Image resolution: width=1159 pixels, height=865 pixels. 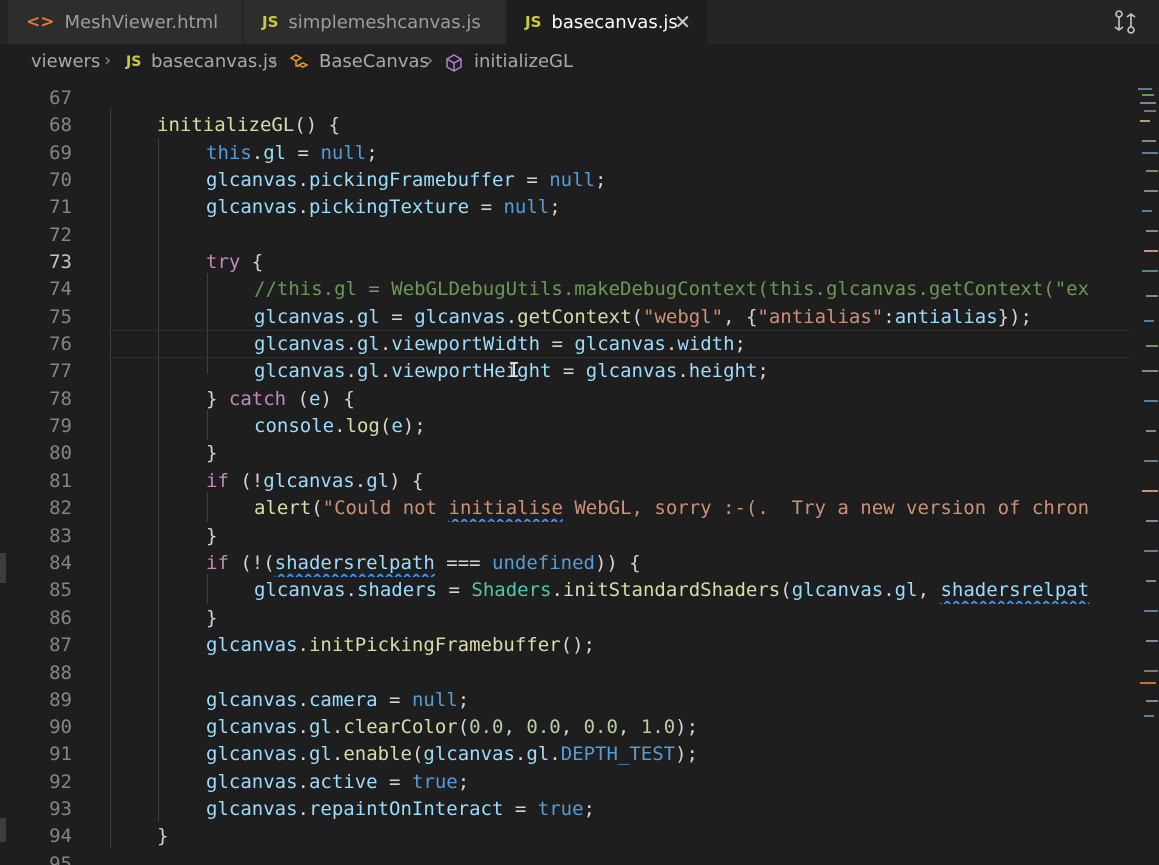 What do you see at coordinates (566, 426) in the screenshot?
I see `code-line: 79 console.log(e);` at bounding box center [566, 426].